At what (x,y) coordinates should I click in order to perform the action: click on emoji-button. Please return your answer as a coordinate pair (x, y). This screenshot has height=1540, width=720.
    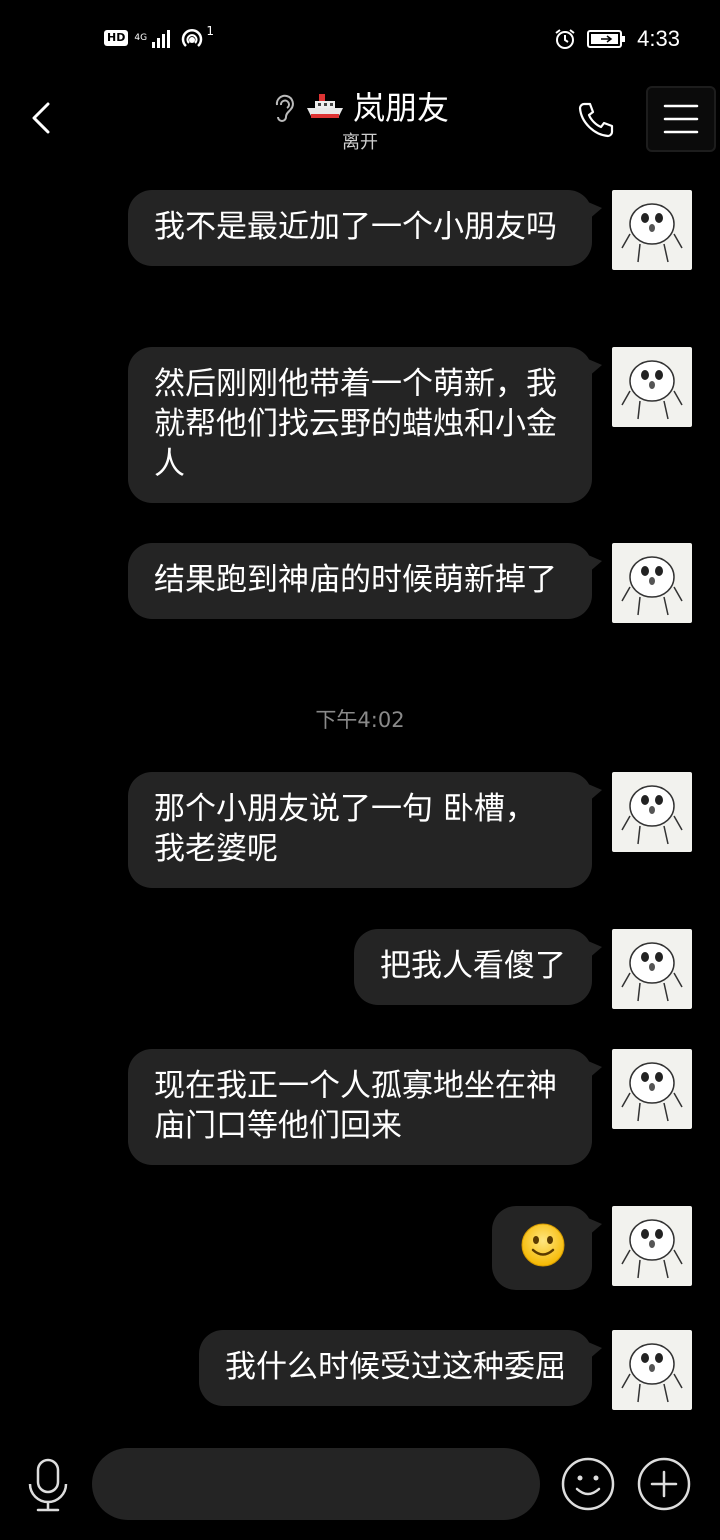
    Looking at the image, I should click on (588, 1484).